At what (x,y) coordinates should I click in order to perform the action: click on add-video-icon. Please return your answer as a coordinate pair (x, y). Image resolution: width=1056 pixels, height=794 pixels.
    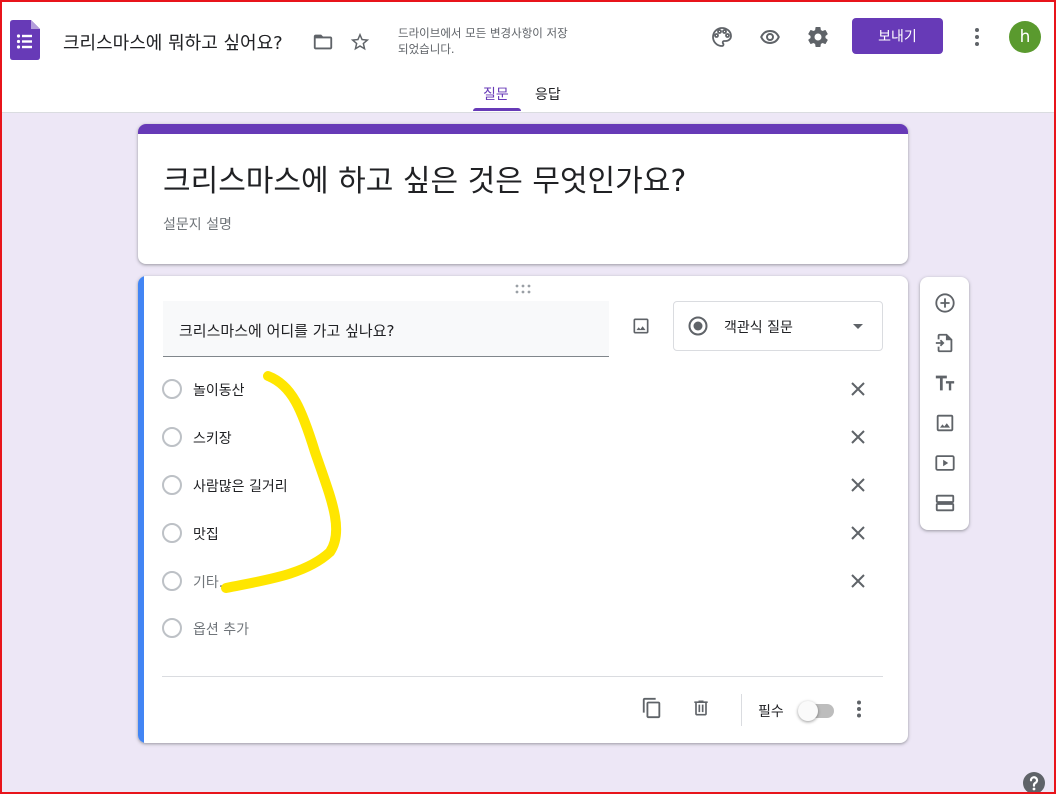
    Looking at the image, I should click on (945, 463).